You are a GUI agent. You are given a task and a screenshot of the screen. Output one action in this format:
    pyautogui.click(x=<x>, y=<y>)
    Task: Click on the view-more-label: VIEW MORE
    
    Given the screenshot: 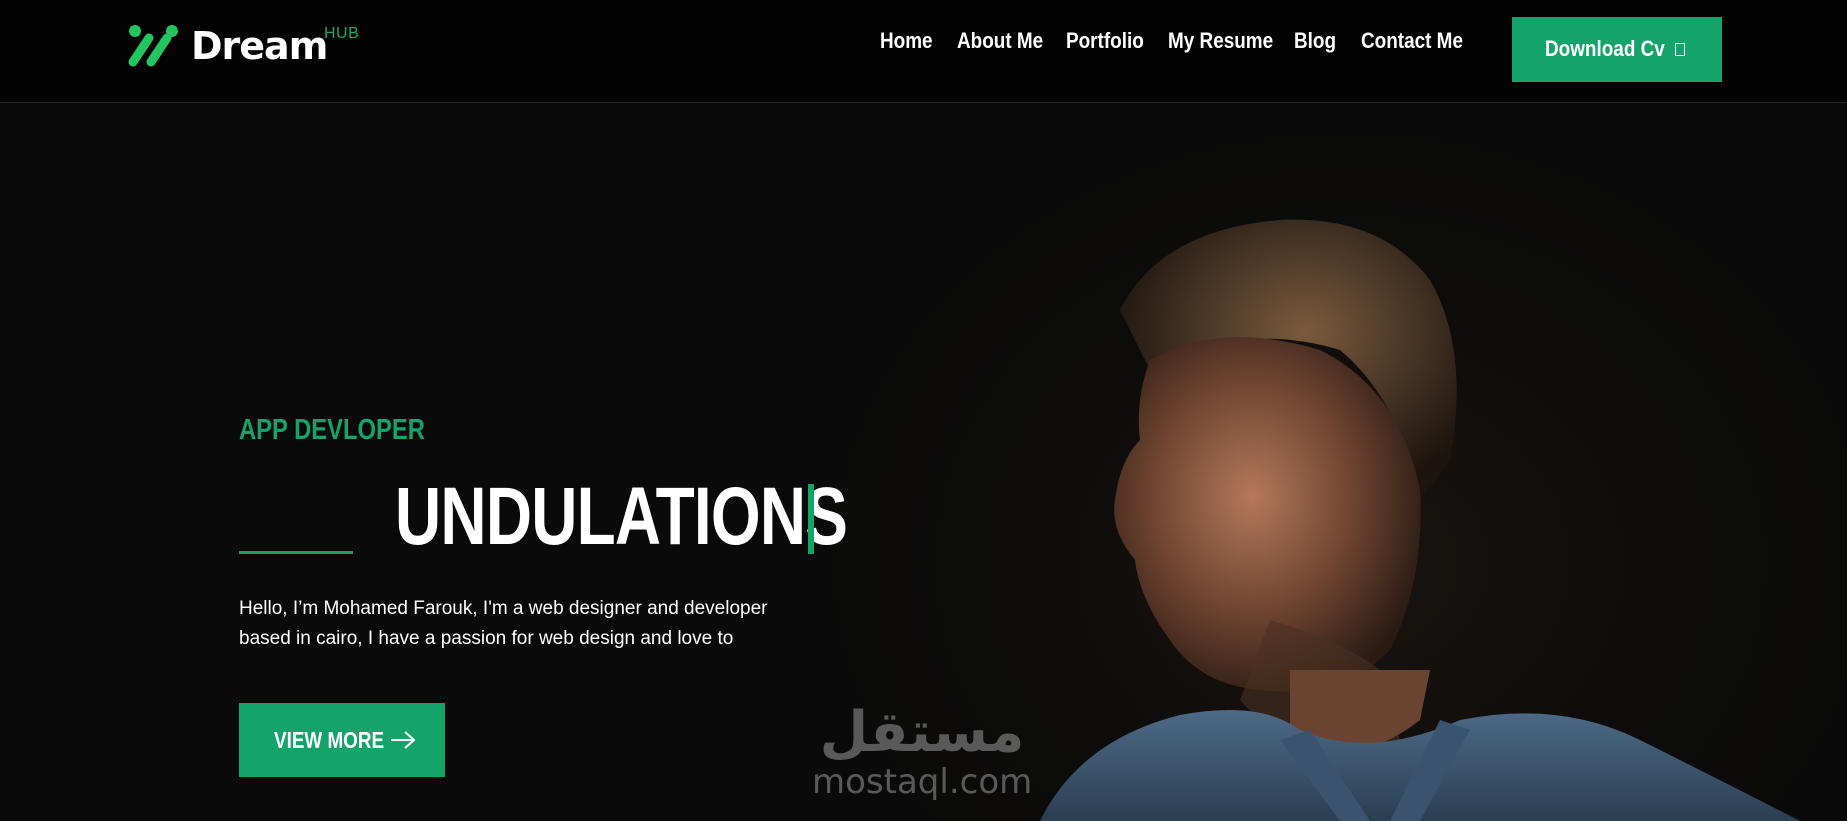 What is the action you would take?
    pyautogui.click(x=329, y=740)
    